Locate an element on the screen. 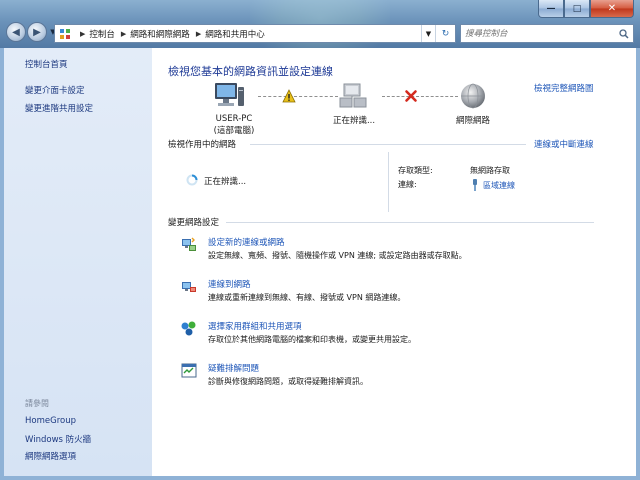  sidebar-change-advanced-sharing: 變更進階共用設定 is located at coordinates (59, 108).